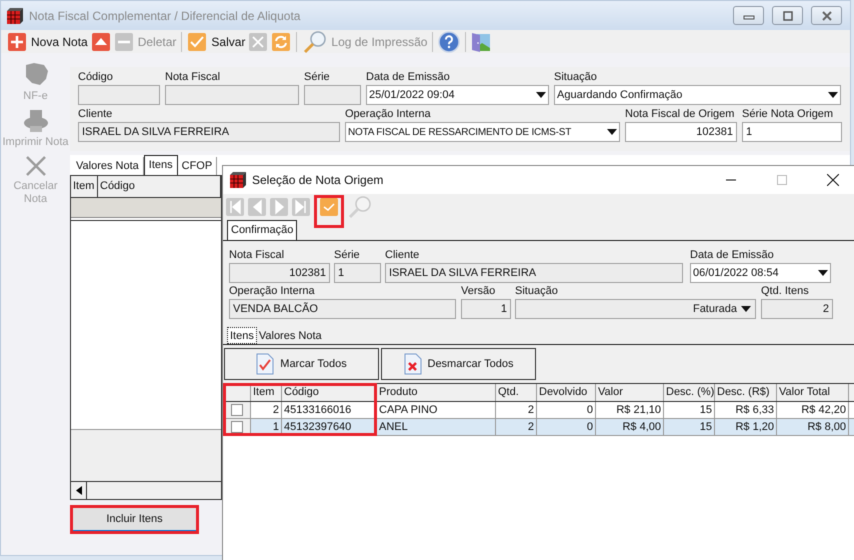 The width and height of the screenshot is (854, 560). Describe the element at coordinates (458, 364) in the screenshot. I see `unmark-all-button: Desmarcar Todos` at that location.